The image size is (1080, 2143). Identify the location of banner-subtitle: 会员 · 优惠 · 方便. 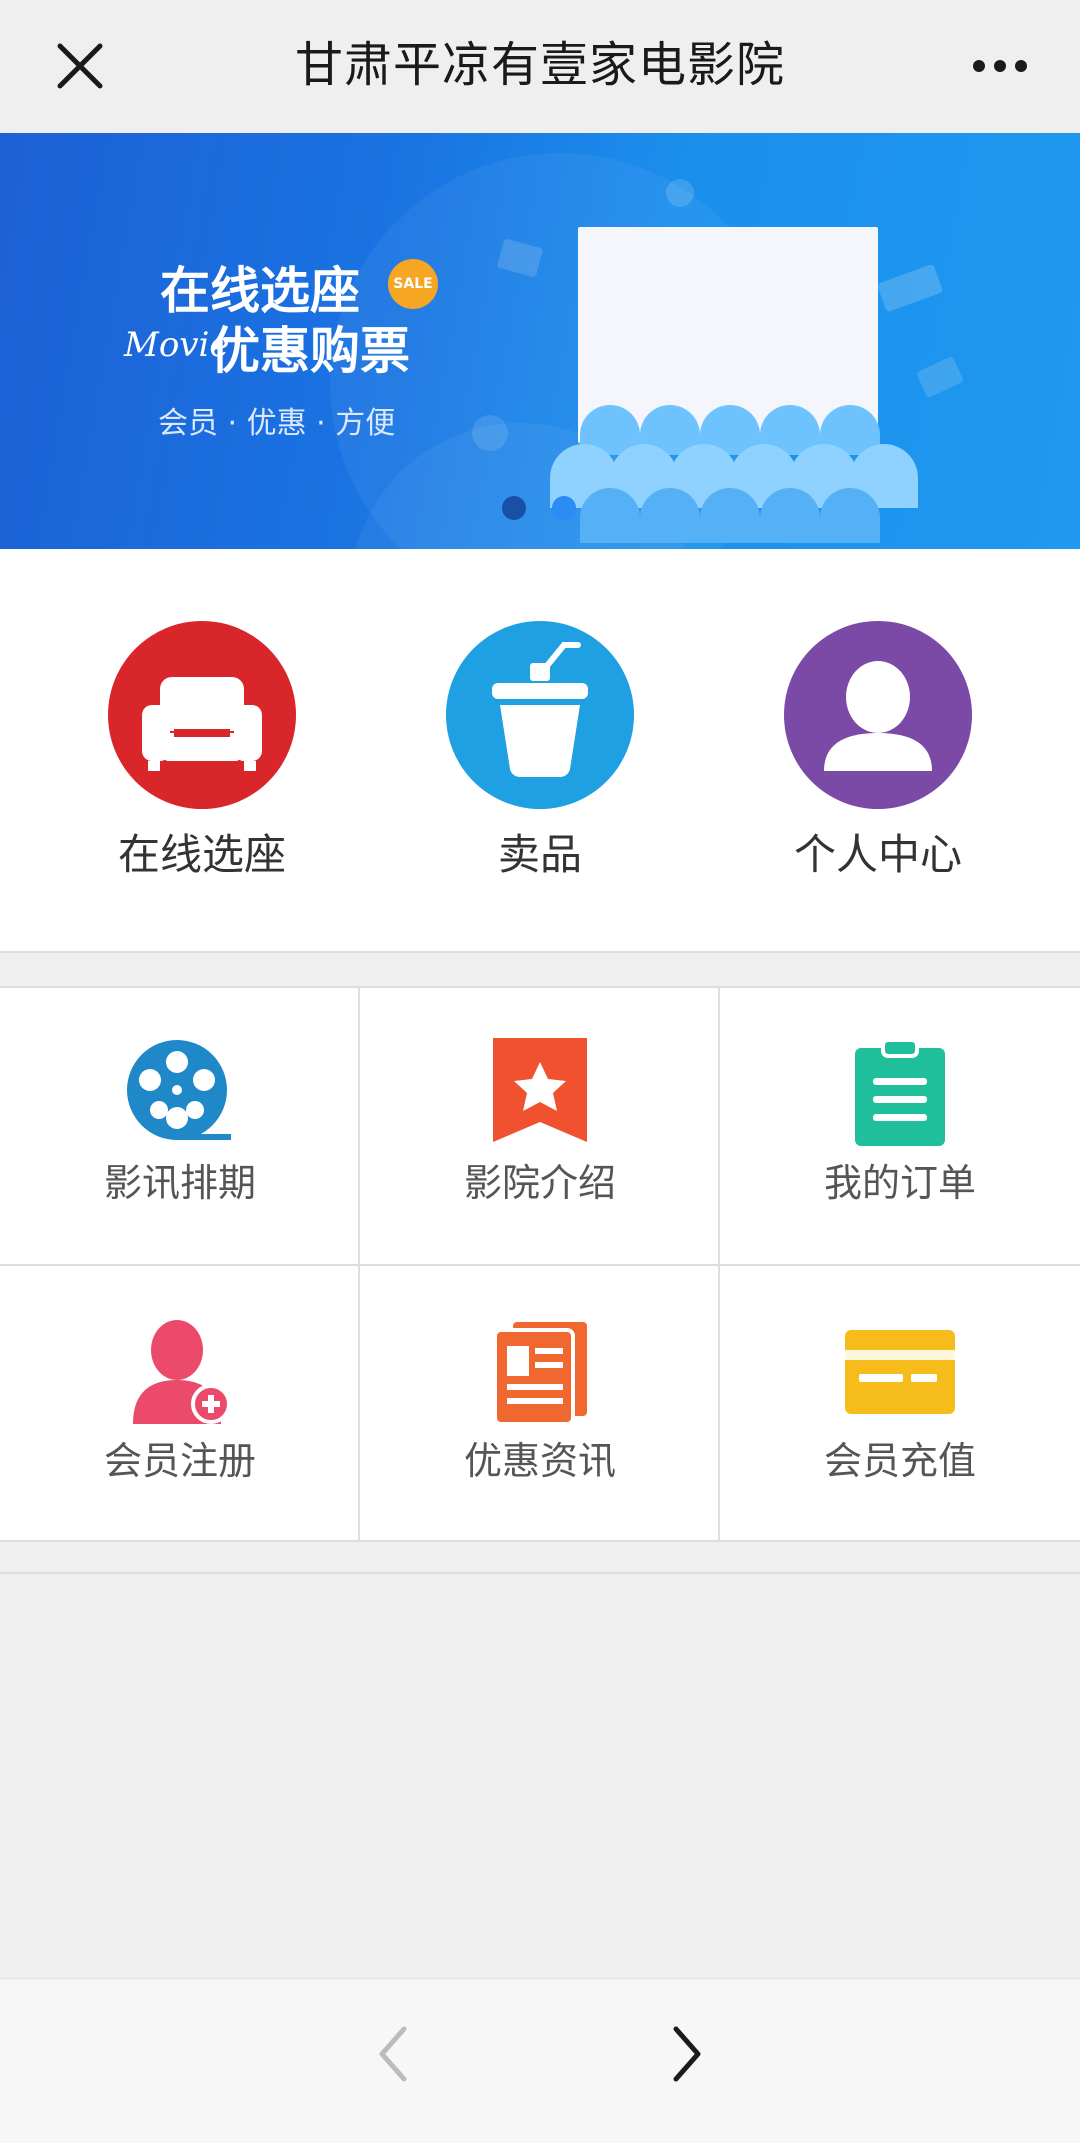
(277, 423).